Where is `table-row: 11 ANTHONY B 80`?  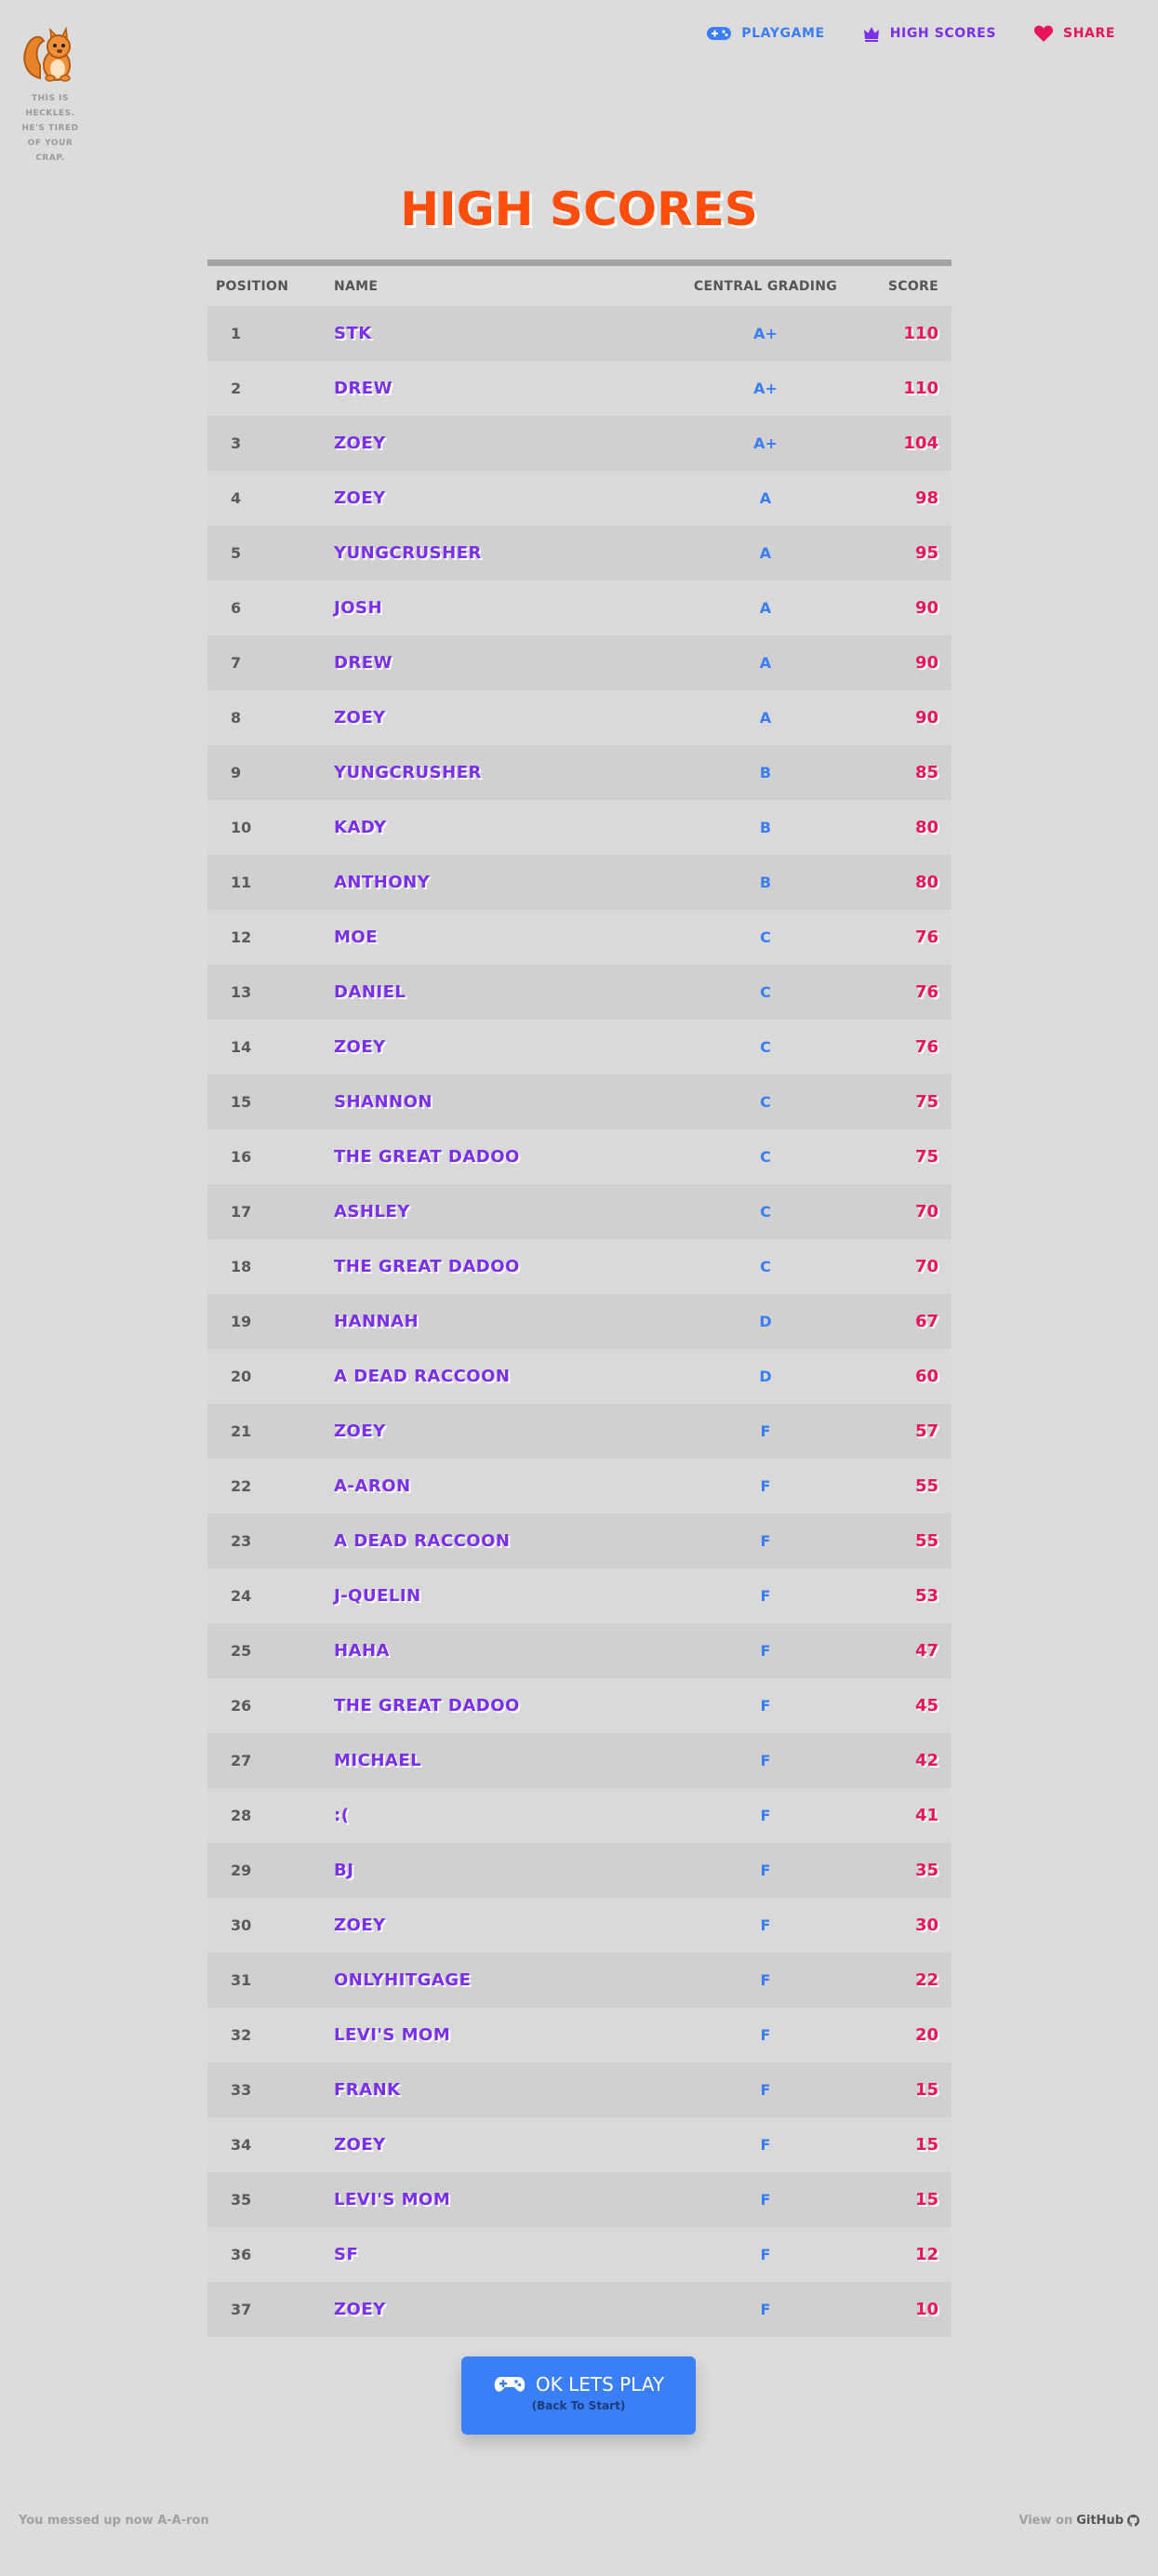
table-row: 11 ANTHONY B 80 is located at coordinates (579, 882).